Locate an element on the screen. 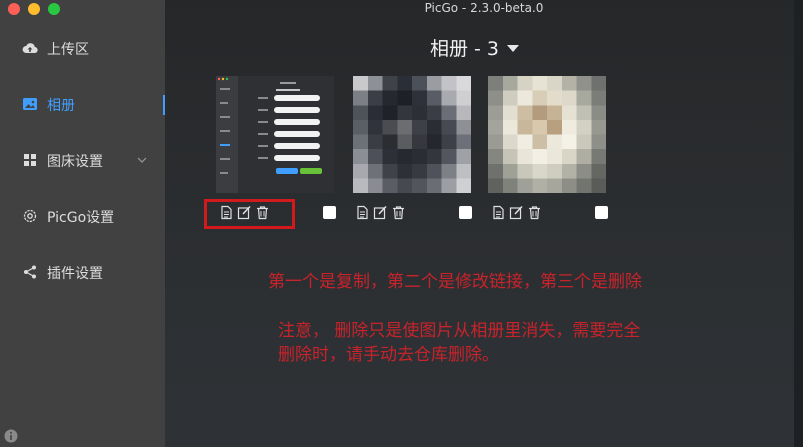 Image resolution: width=803 pixels, height=447 pixels. annotation-text-3: 删除时，请手动去仓库删除。 is located at coordinates (388, 355).